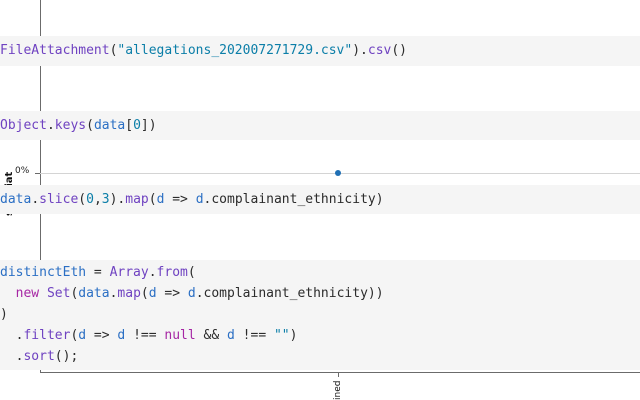 This screenshot has width=640, height=400. I want to click on code-line: .filter(d => d !== null && d !== ""), so click(149, 335).